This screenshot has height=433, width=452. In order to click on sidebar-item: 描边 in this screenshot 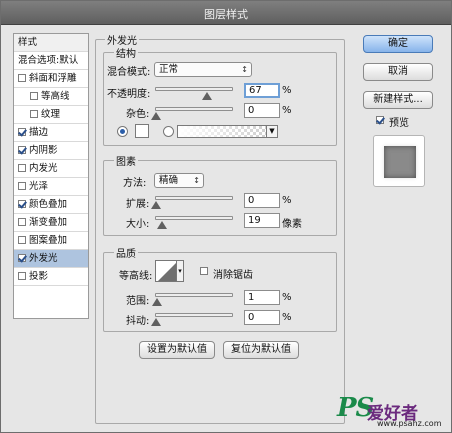, I will do `click(51, 133)`.